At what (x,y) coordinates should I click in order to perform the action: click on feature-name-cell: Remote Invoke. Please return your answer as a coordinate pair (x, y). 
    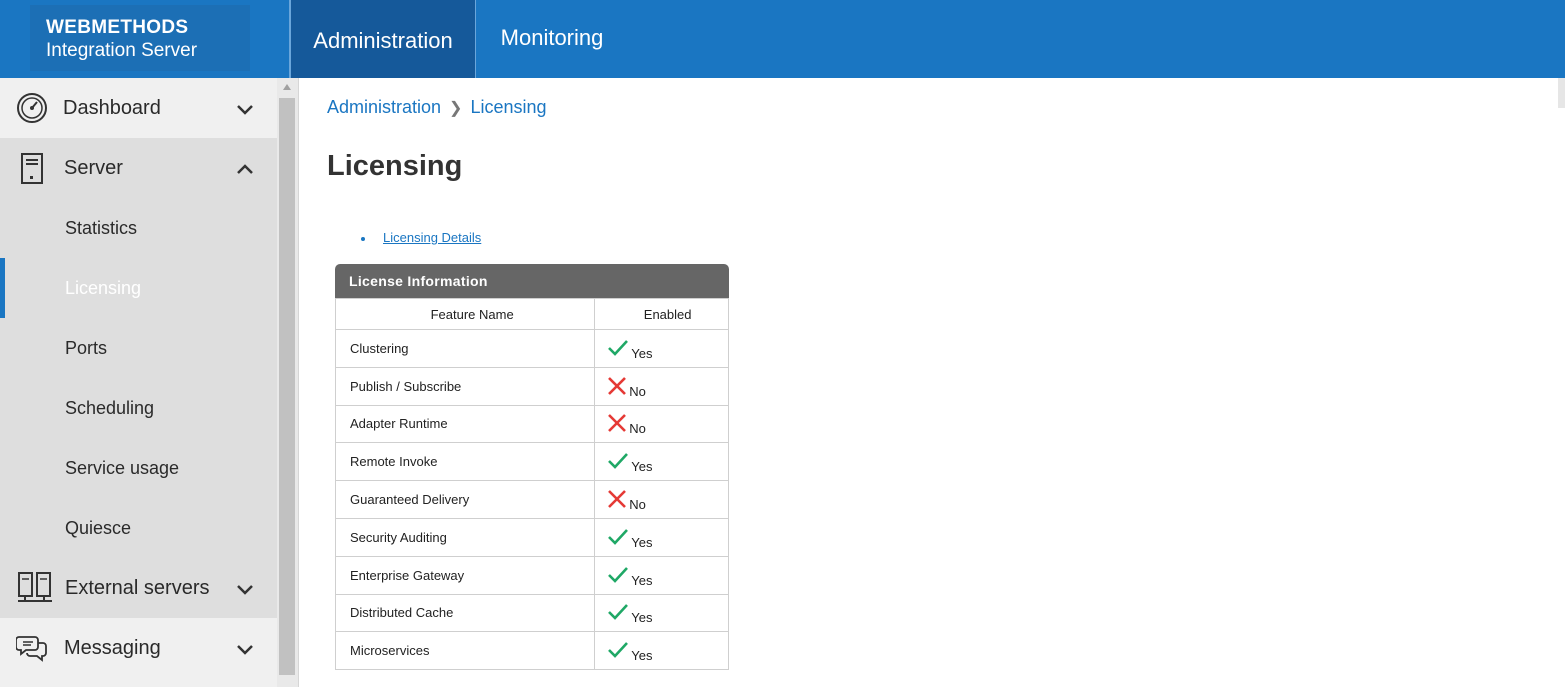
    Looking at the image, I should click on (465, 462).